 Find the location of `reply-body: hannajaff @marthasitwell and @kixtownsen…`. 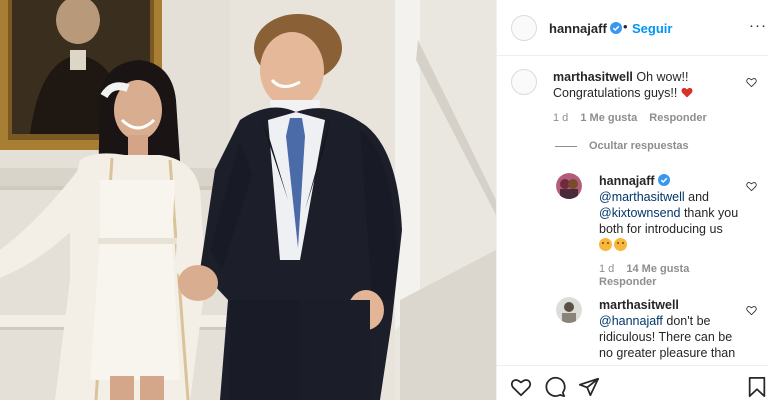

reply-body: hannajaff @marthasitwell and @kixtownsen… is located at coordinates (669, 213).